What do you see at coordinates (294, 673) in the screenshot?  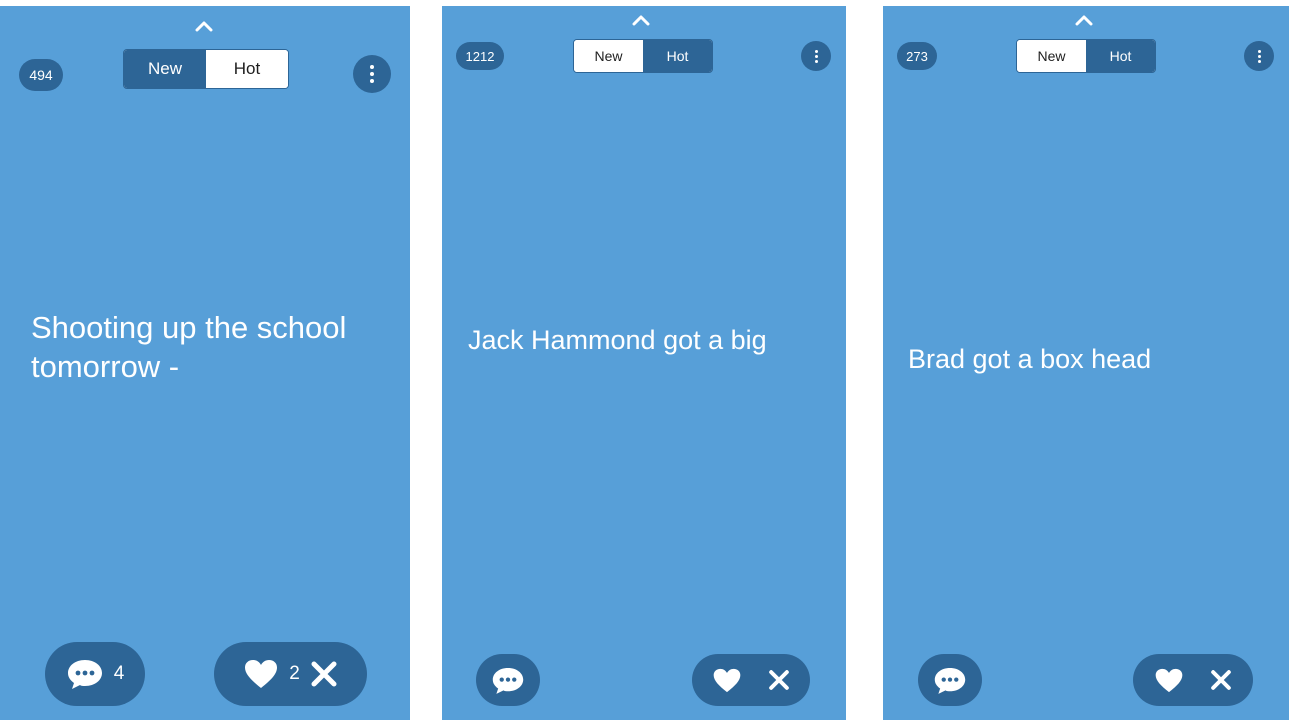 I see `like-count: 2` at bounding box center [294, 673].